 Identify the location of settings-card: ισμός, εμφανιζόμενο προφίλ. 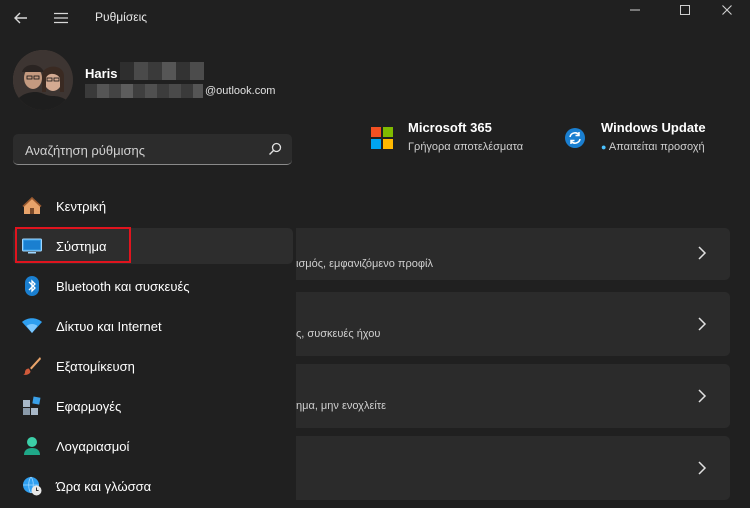
(513, 254).